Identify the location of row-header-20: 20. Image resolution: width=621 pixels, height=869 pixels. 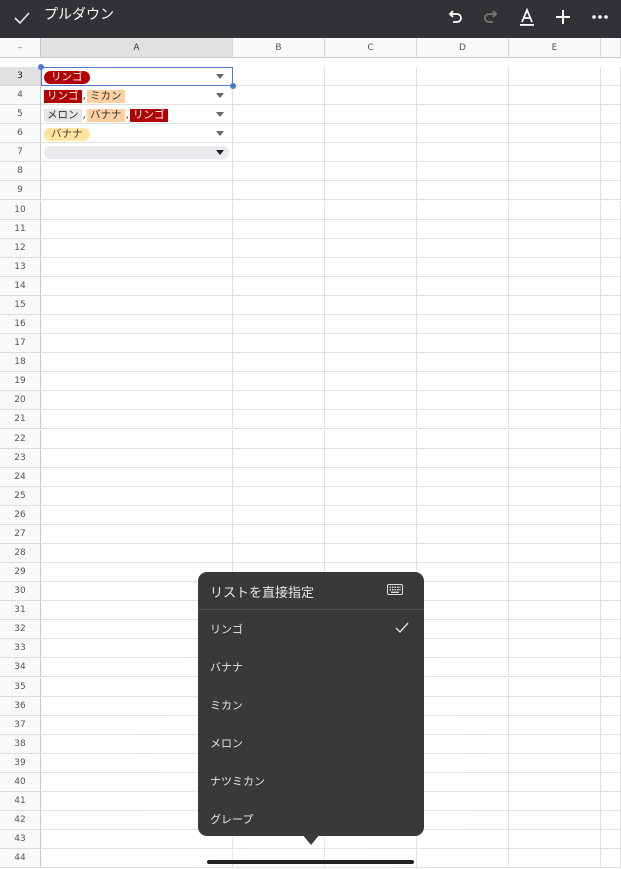
(20, 401).